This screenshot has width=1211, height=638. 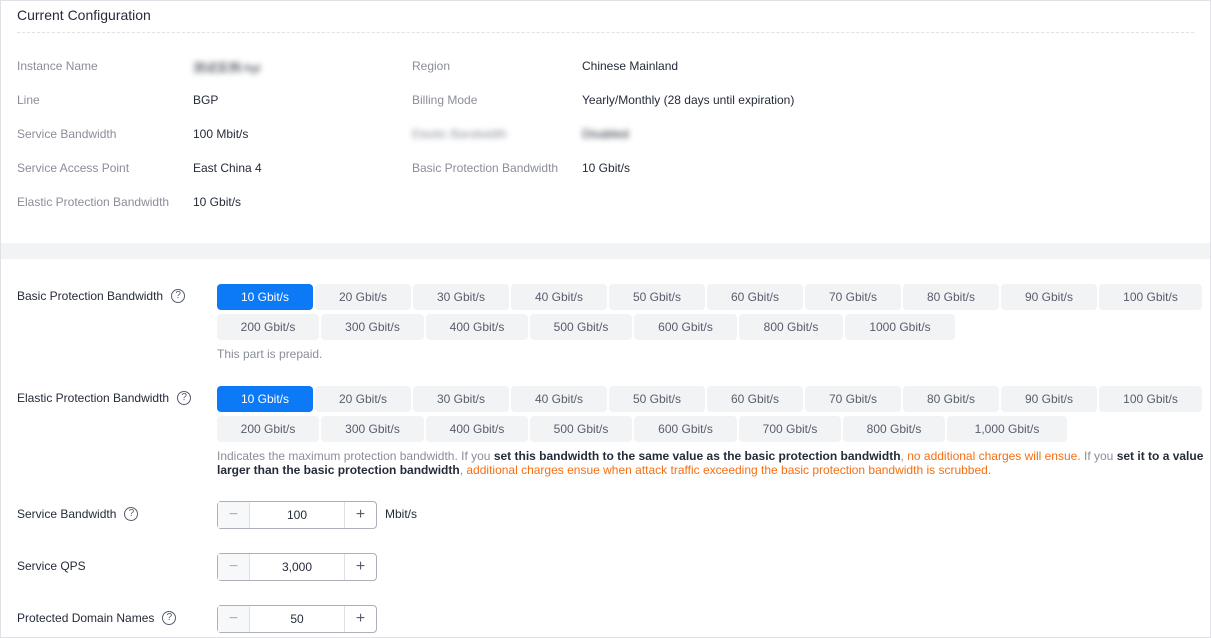 I want to click on elastic-bandwidth-value: Disabled, so click(x=605, y=134).